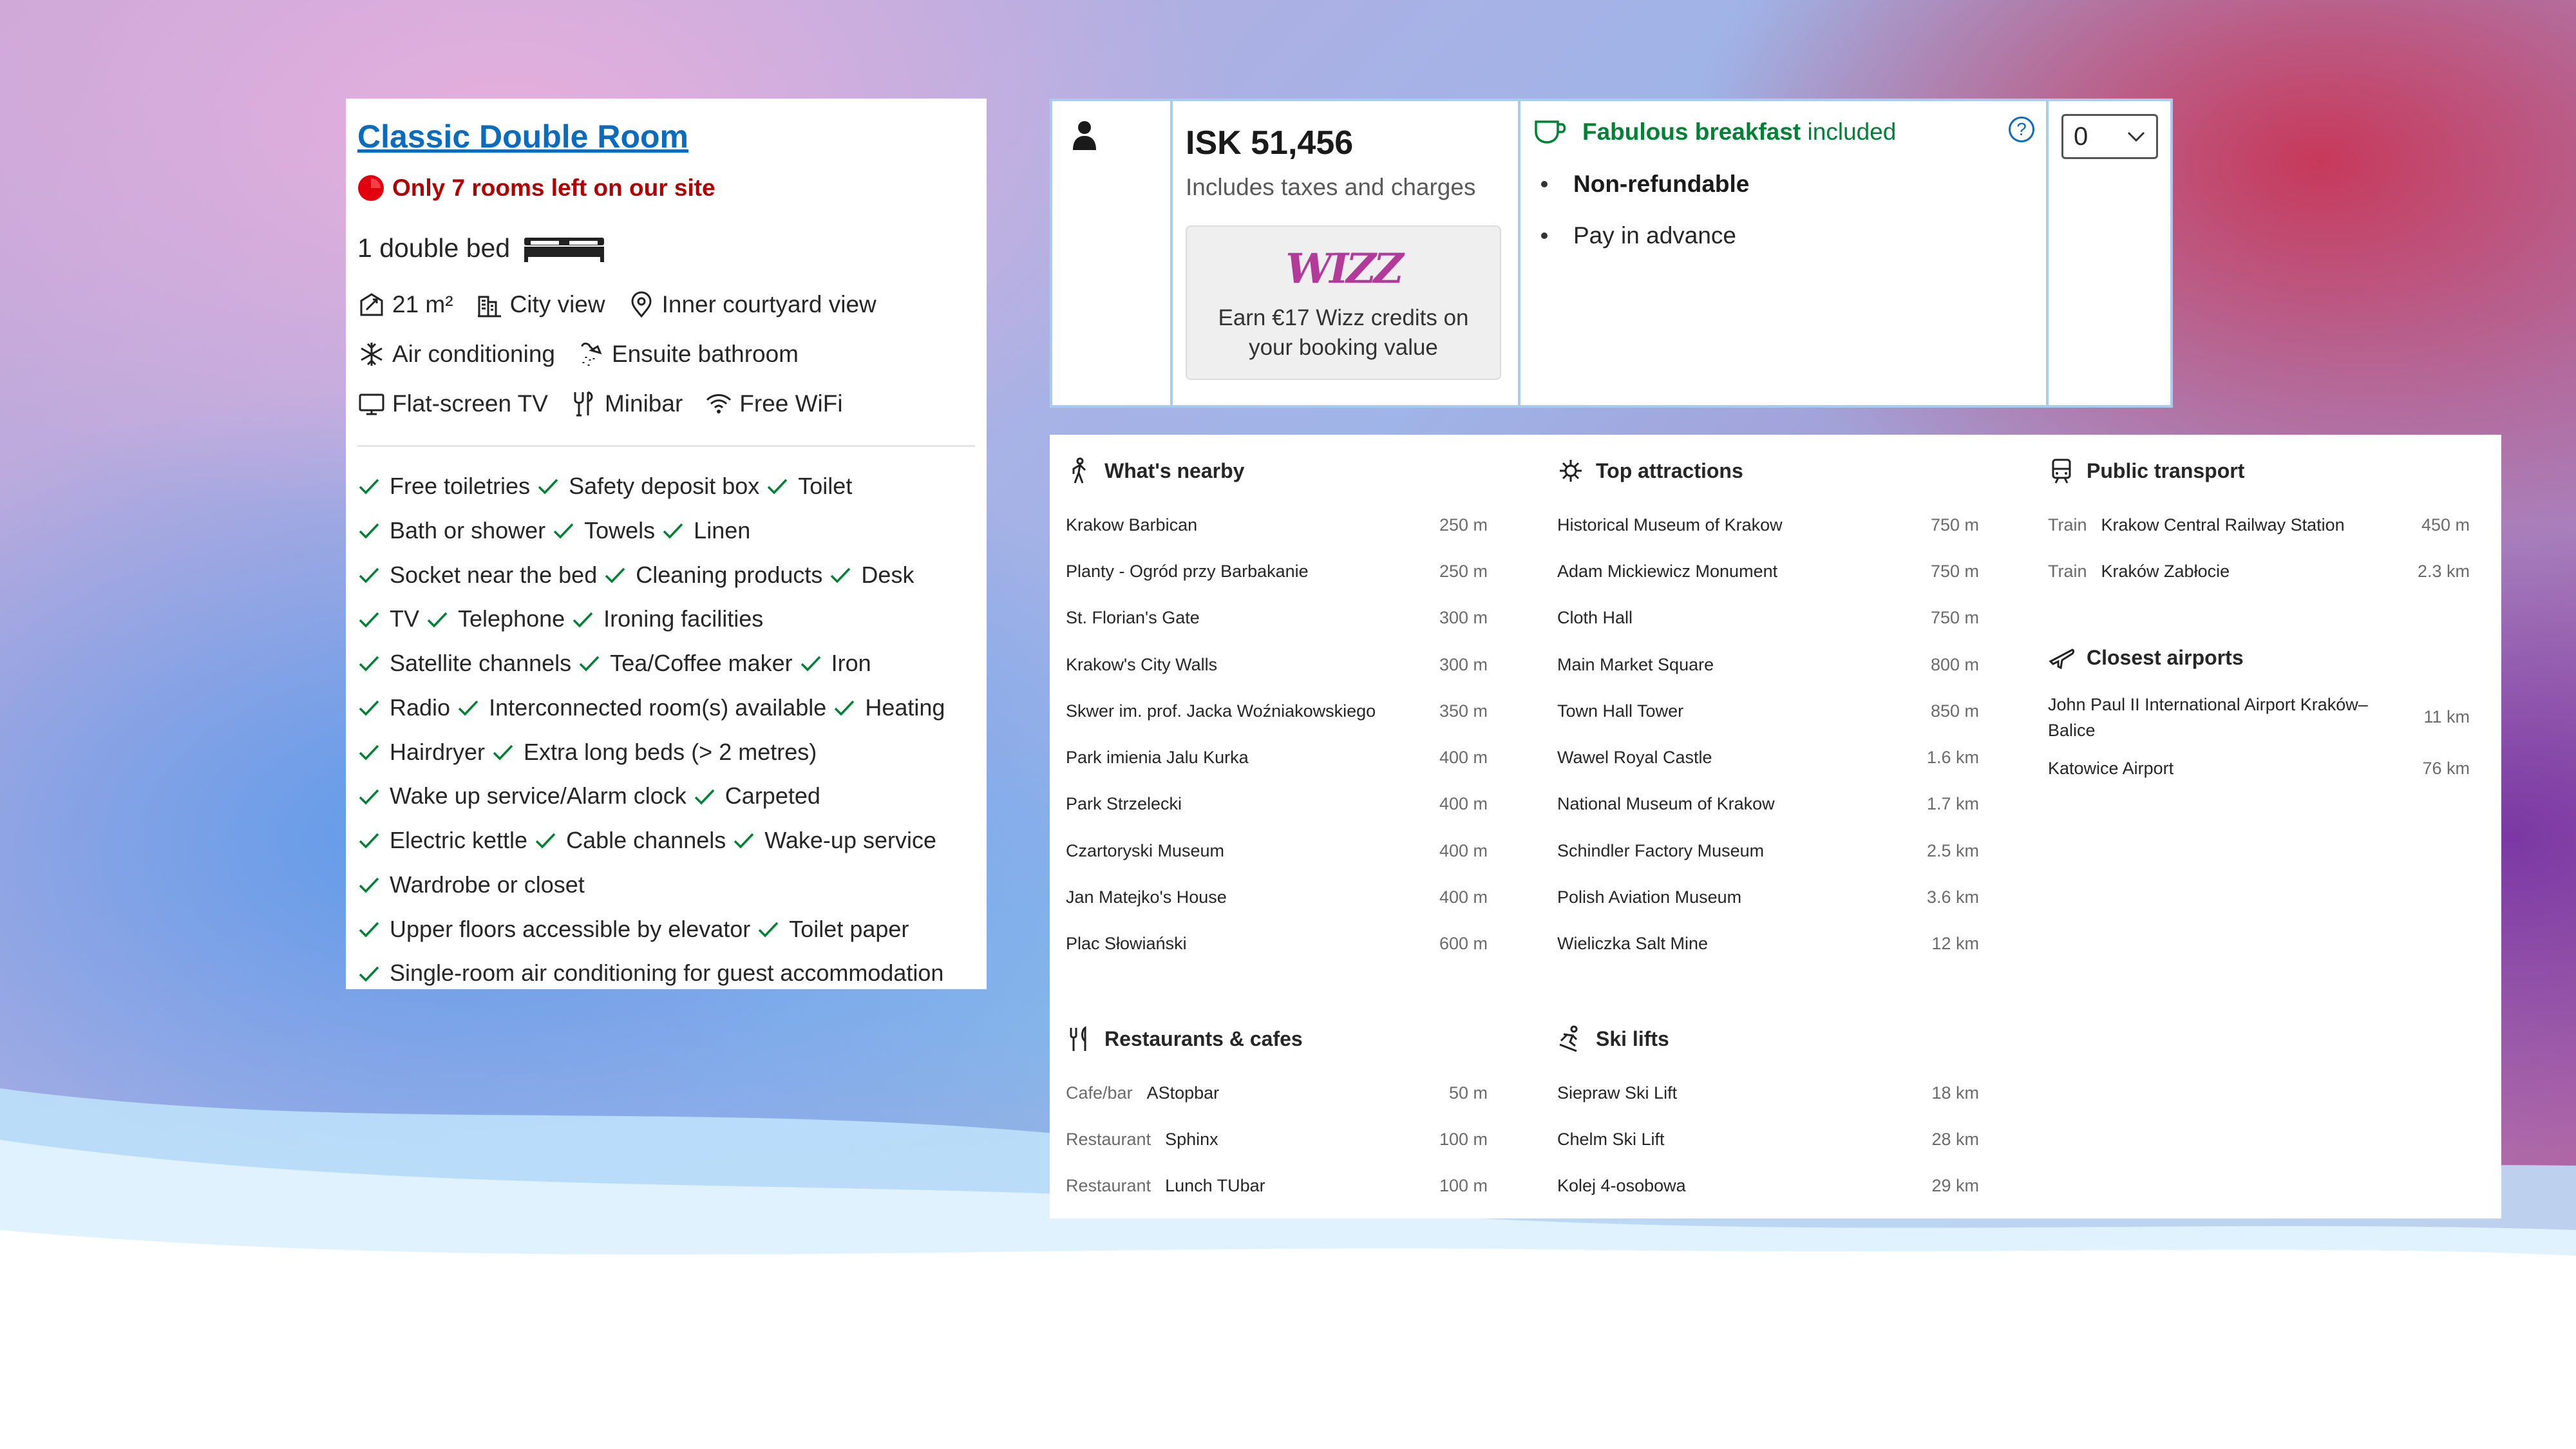 This screenshot has width=2576, height=1449. What do you see at coordinates (2061, 471) in the screenshot?
I see `train-icon` at bounding box center [2061, 471].